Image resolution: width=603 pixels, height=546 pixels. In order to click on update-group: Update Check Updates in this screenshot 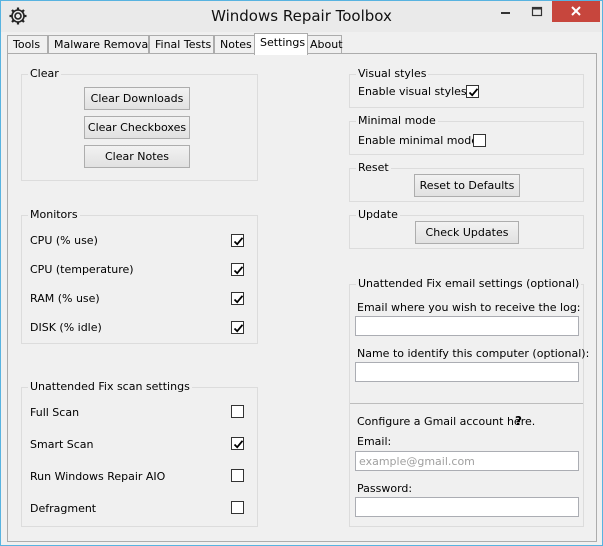, I will do `click(466, 228)`.